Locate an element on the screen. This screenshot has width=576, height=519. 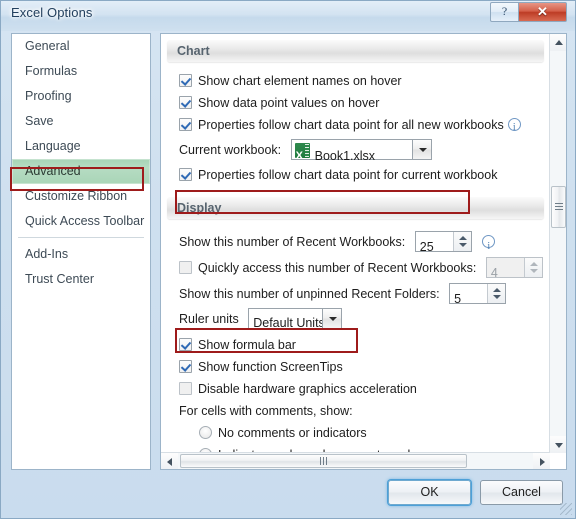
recent-workbooks-stepper: 25 is located at coordinates (443, 242).